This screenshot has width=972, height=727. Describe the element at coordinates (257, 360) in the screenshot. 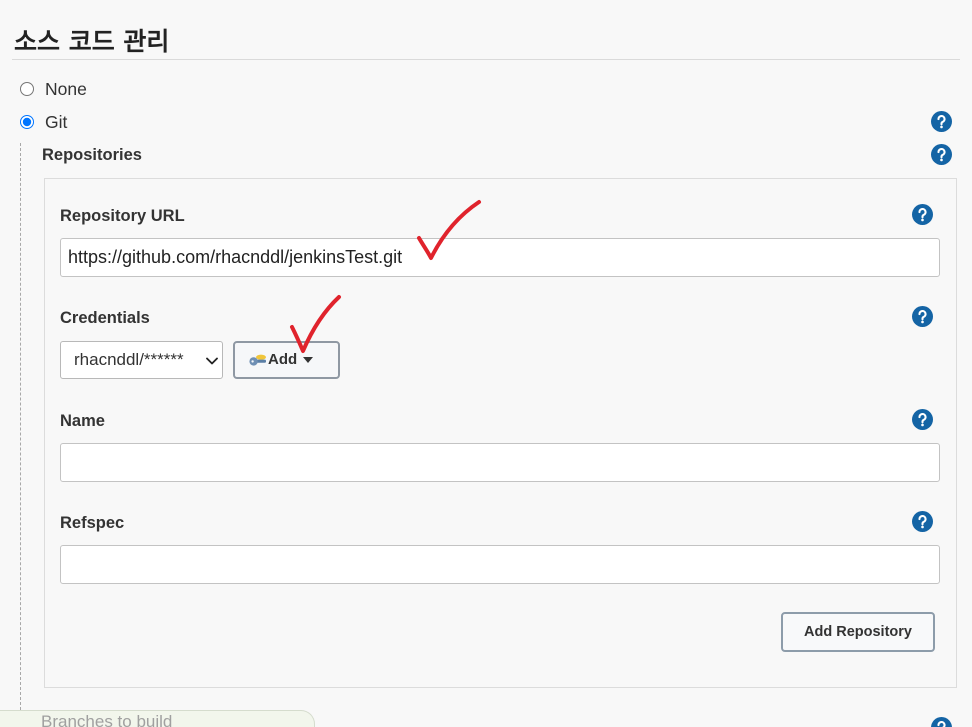

I see `key-icon` at that location.